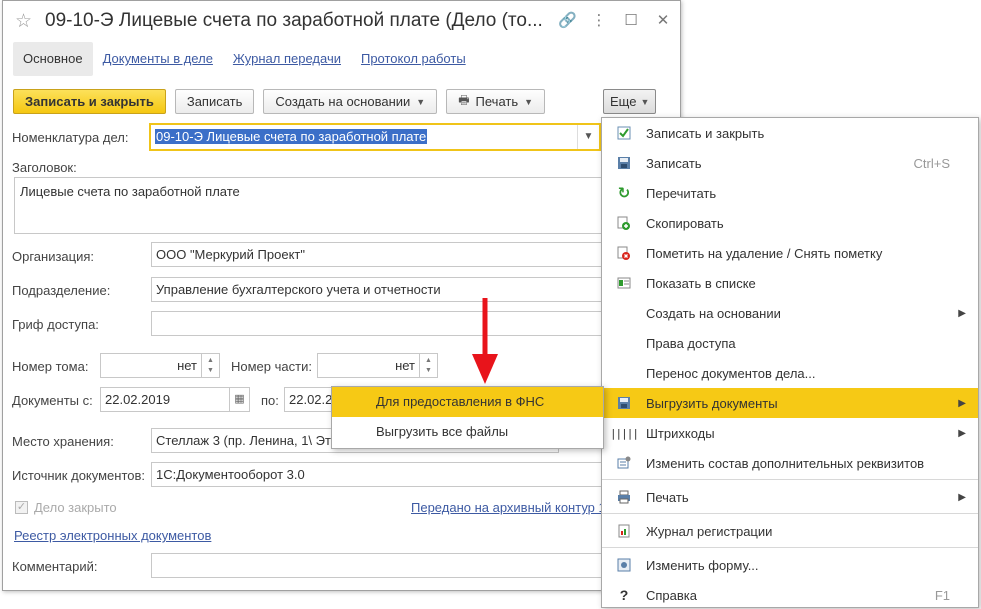 This screenshot has width=981, height=609. Describe the element at coordinates (413, 59) in the screenshot. I see `tab-work-protocol: Протокол работы` at that location.